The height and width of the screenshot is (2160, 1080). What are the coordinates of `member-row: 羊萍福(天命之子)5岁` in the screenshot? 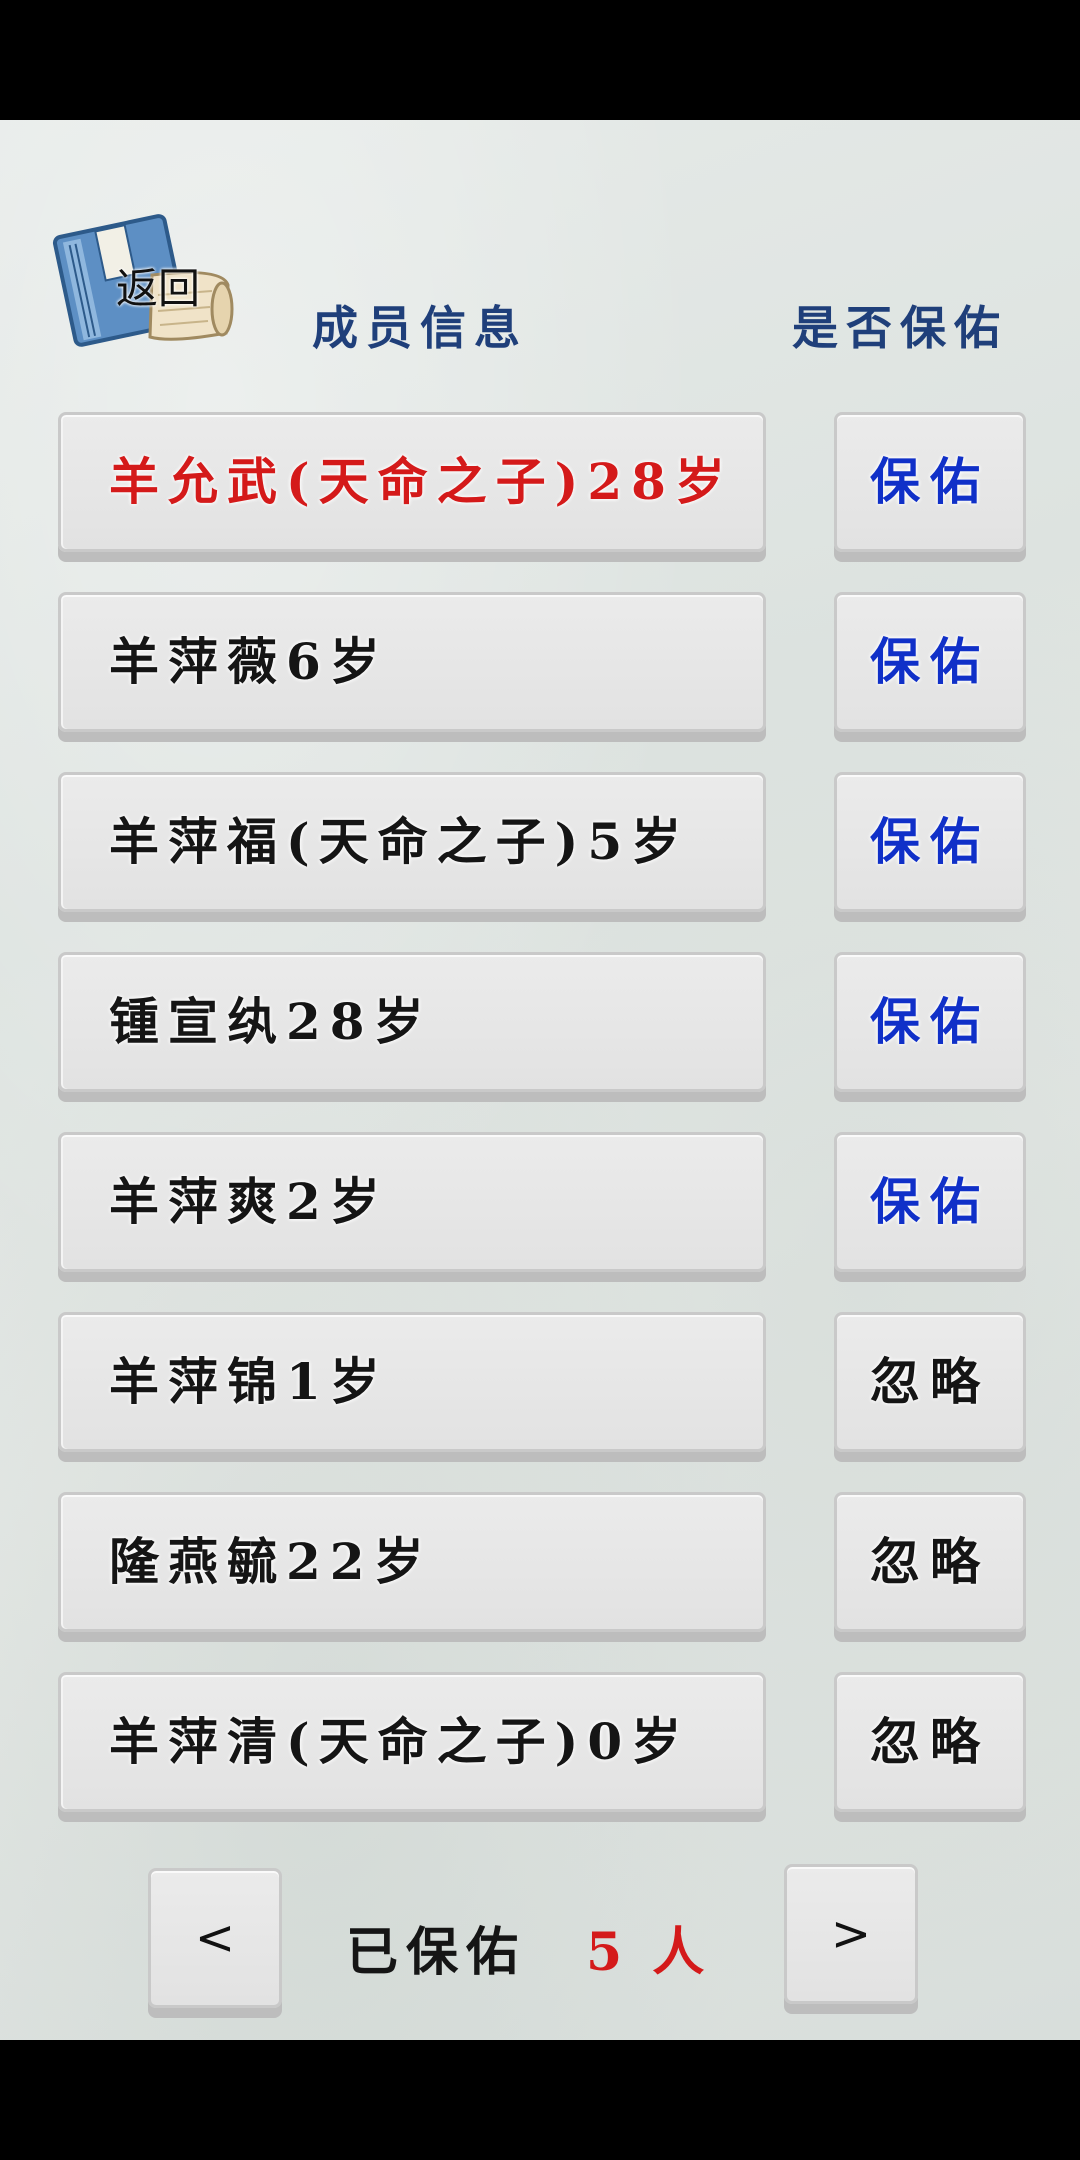 It's located at (412, 842).